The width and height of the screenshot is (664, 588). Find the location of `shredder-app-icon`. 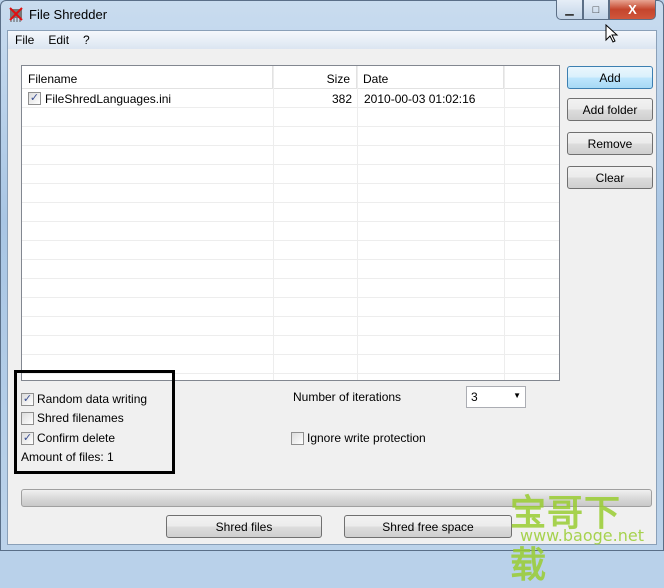

shredder-app-icon is located at coordinates (16, 14).